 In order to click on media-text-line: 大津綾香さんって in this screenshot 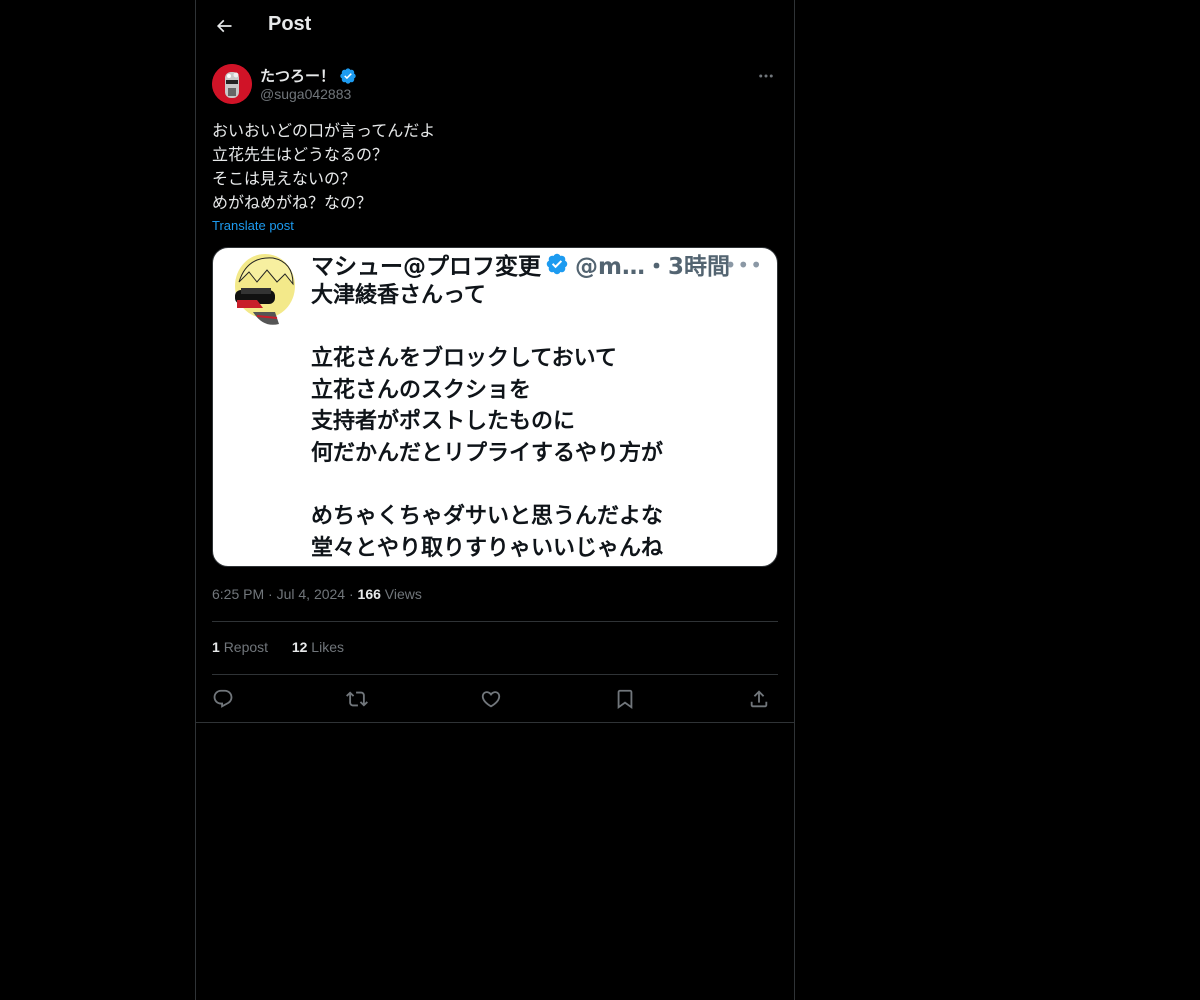, I will do `click(398, 295)`.